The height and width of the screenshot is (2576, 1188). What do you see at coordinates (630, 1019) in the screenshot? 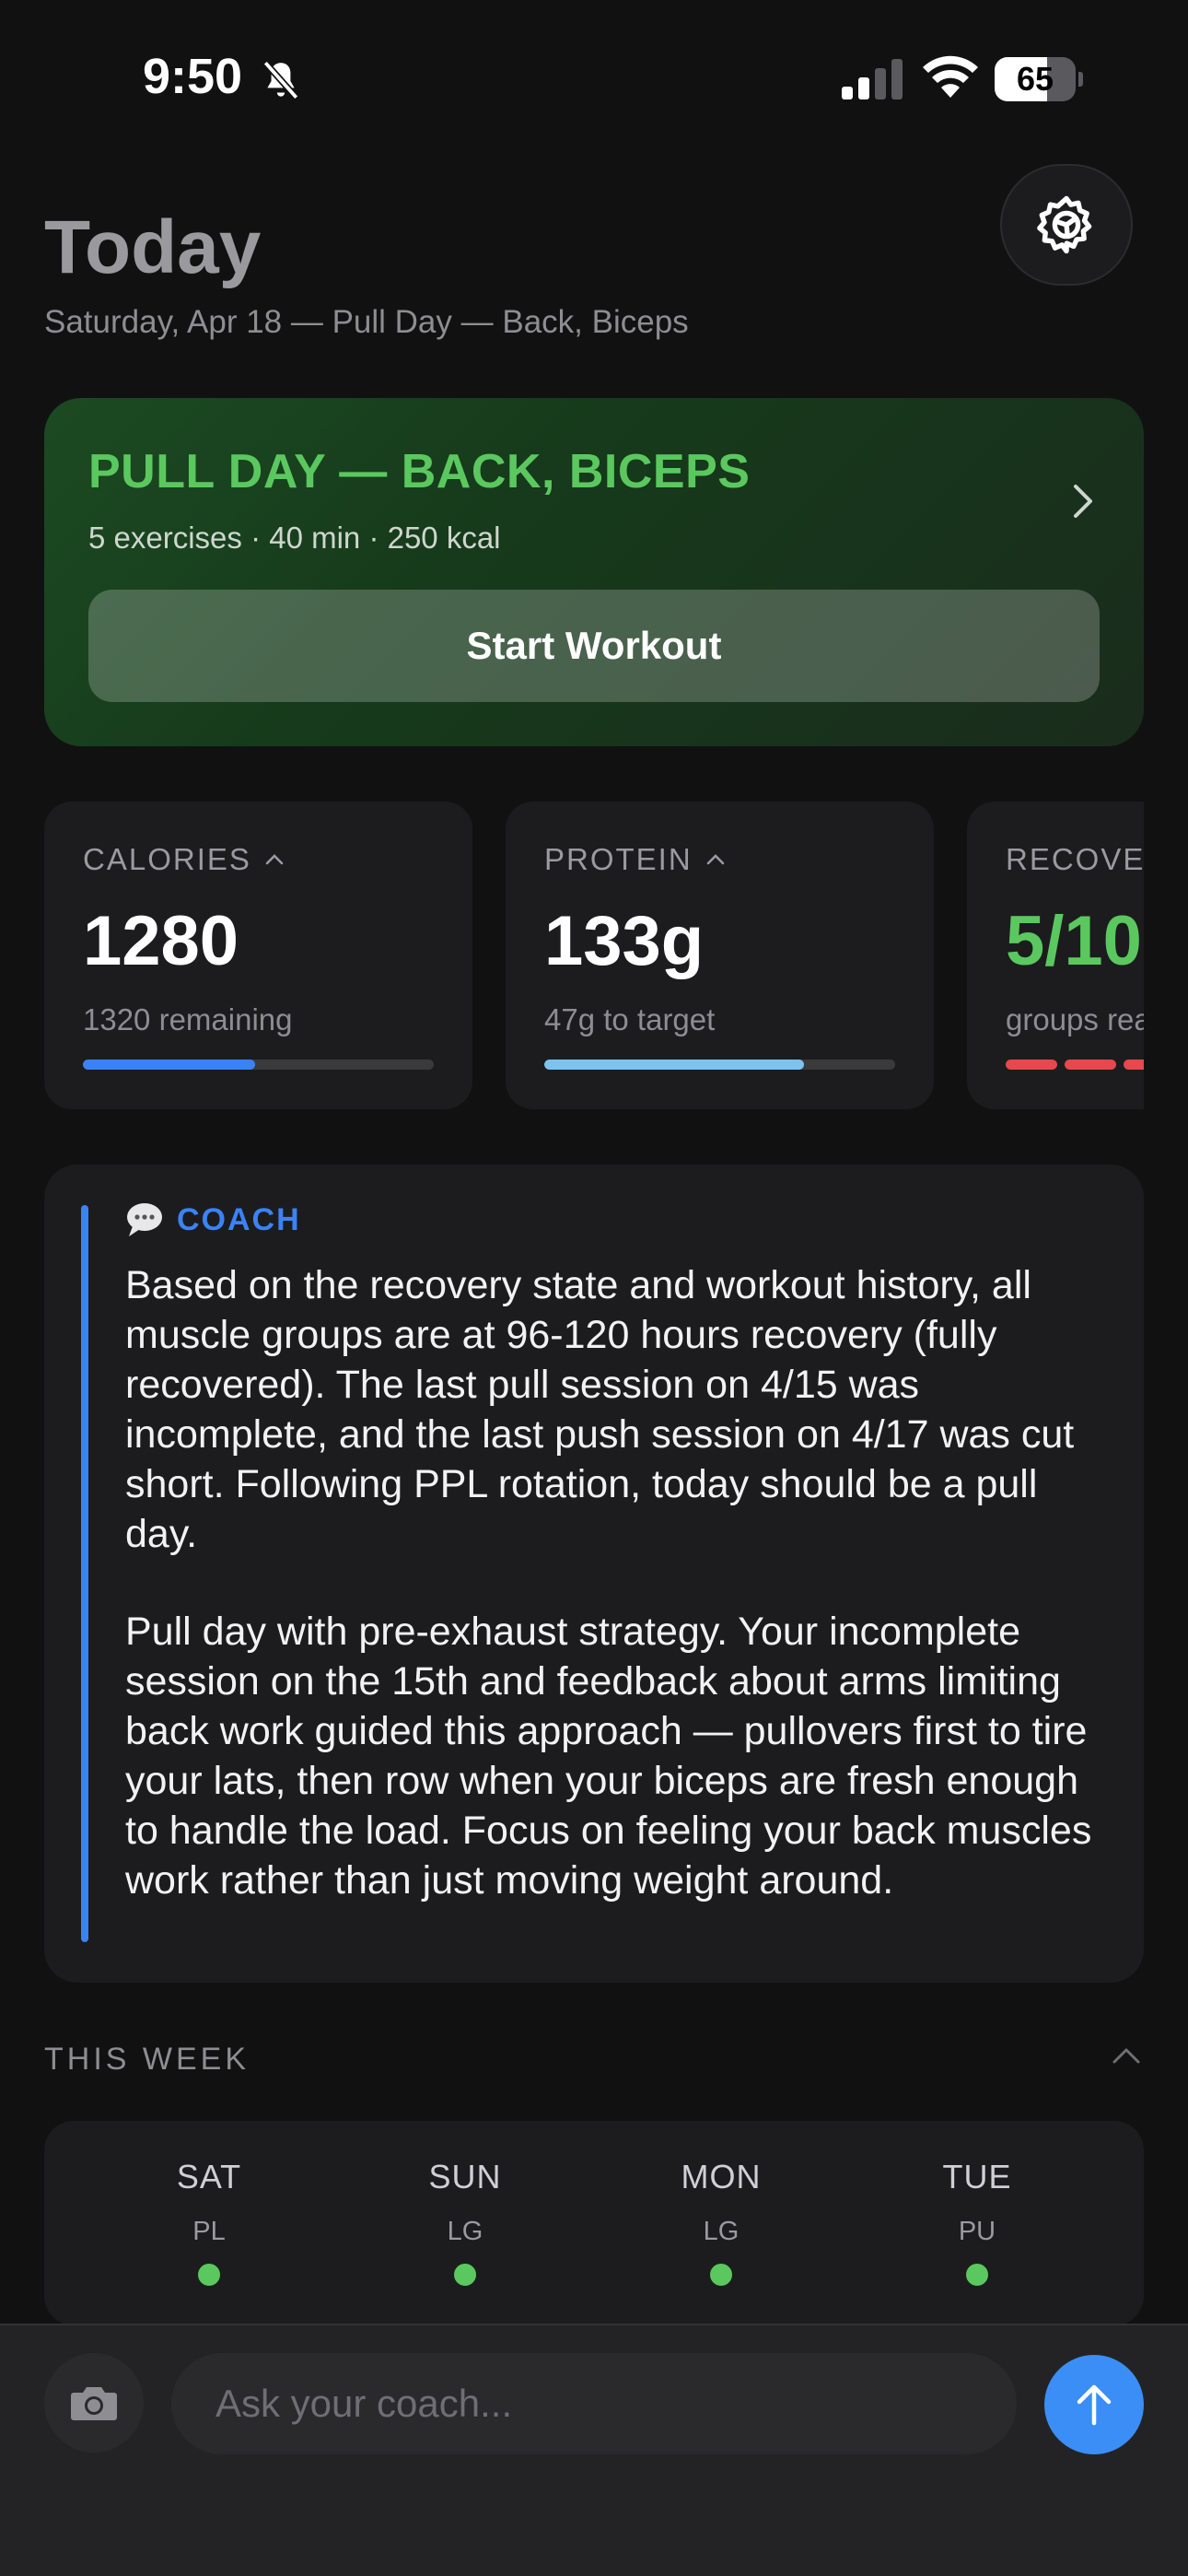
I see `protein-remaining: 47g to target` at bounding box center [630, 1019].